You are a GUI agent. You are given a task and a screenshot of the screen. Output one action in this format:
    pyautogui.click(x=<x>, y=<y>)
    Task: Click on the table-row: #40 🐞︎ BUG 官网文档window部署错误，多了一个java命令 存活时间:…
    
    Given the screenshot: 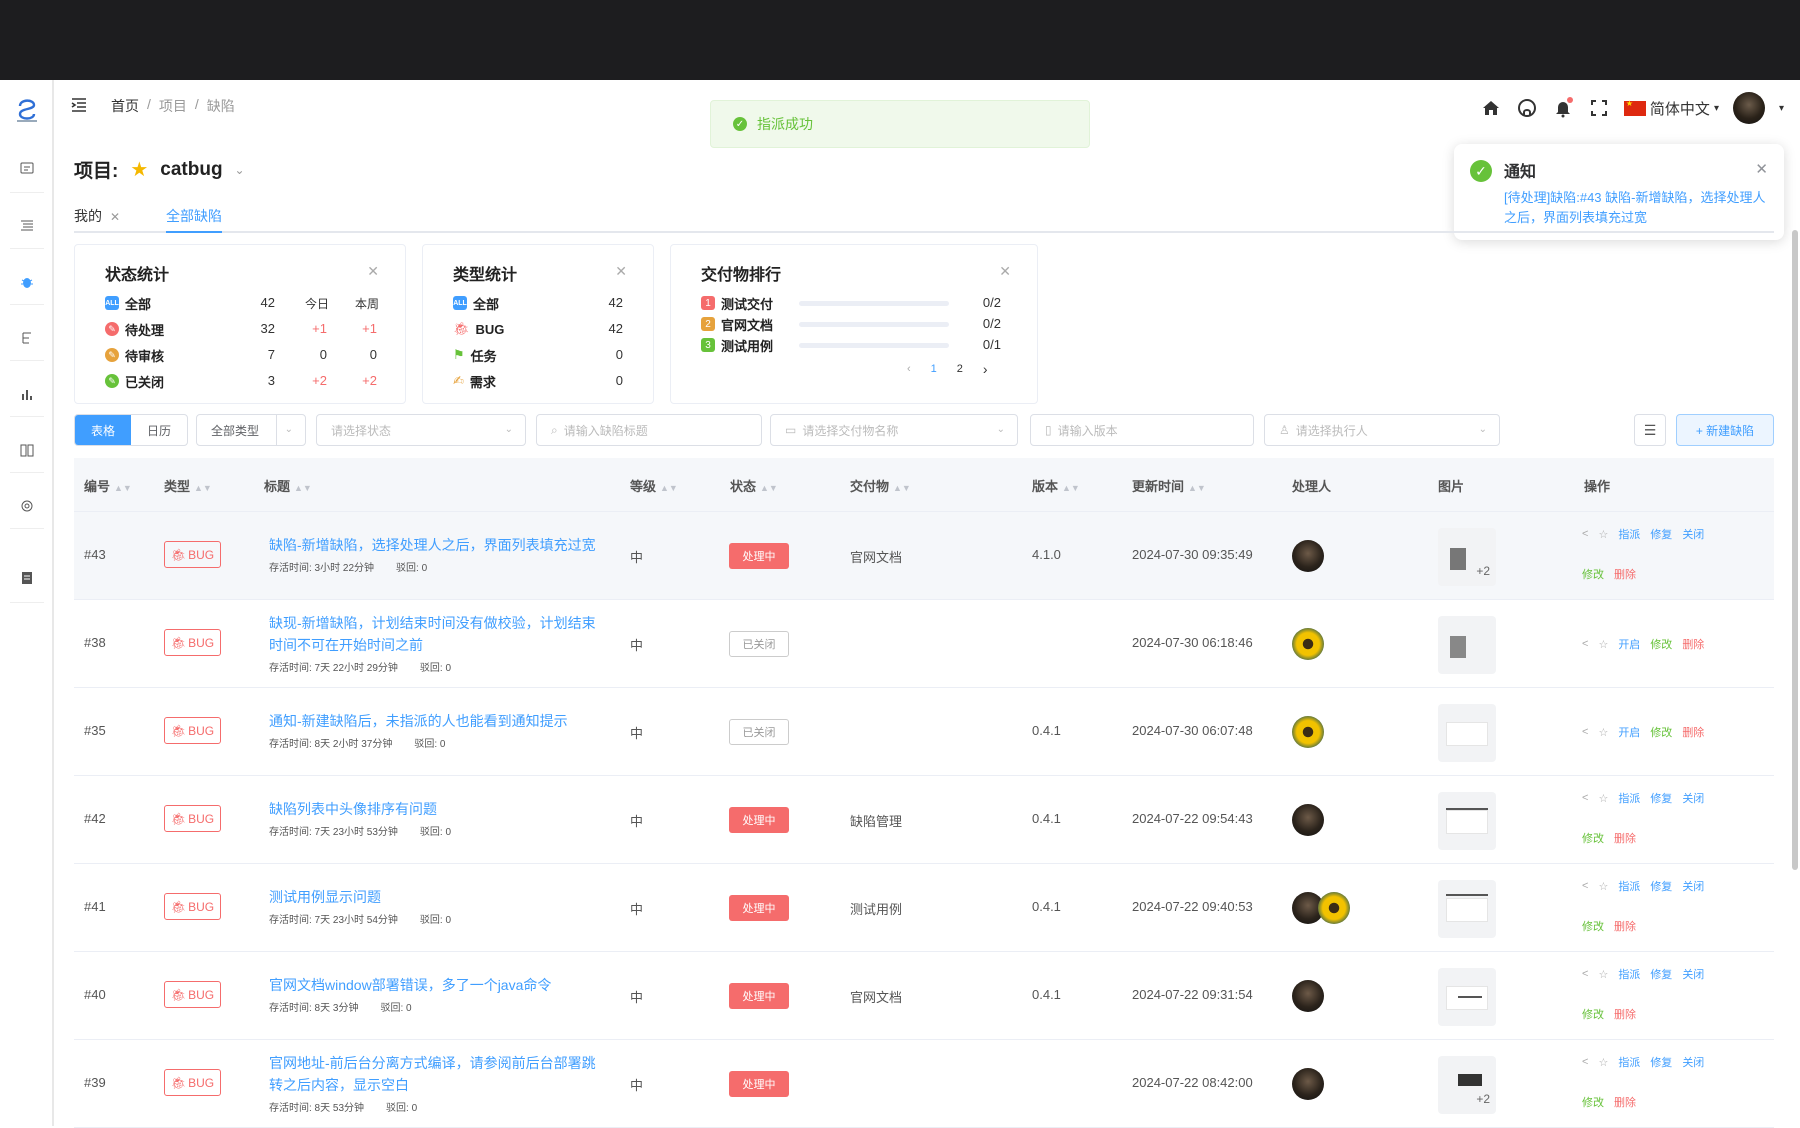 What is the action you would take?
    pyautogui.click(x=924, y=996)
    